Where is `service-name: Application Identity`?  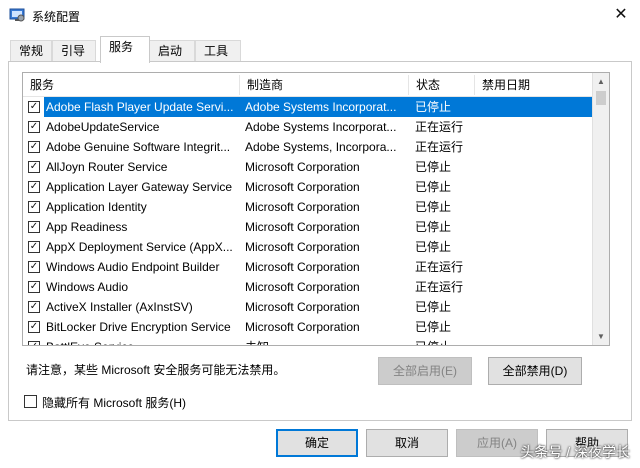 service-name: Application Identity is located at coordinates (96, 207).